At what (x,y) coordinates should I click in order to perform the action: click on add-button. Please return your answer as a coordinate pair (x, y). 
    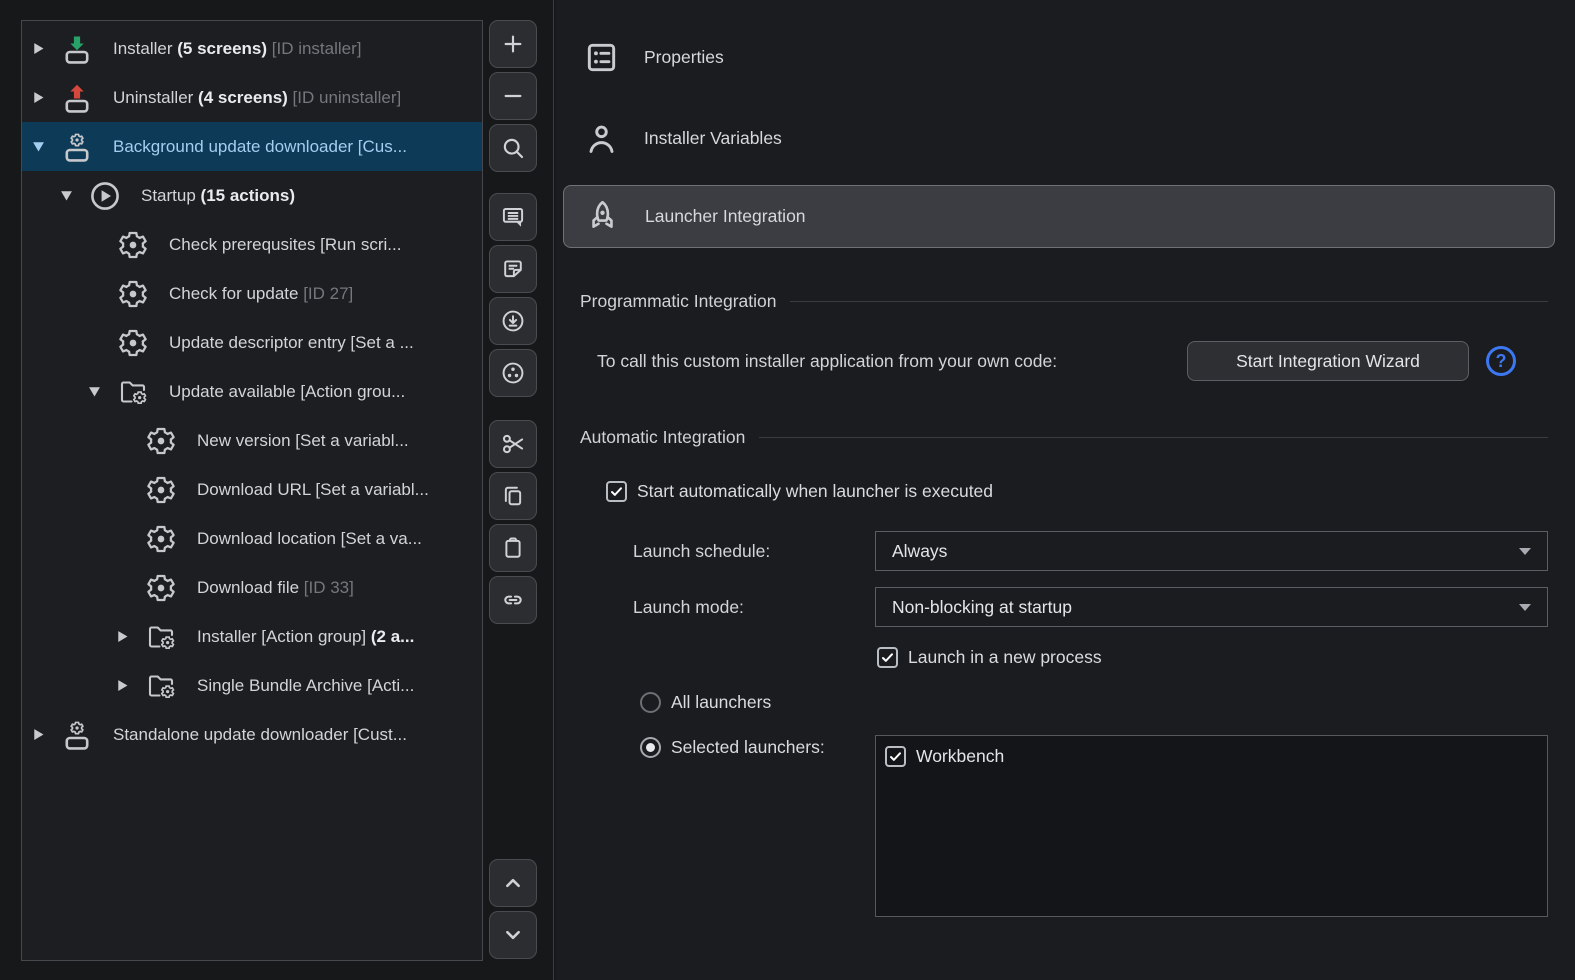
    Looking at the image, I should click on (513, 44).